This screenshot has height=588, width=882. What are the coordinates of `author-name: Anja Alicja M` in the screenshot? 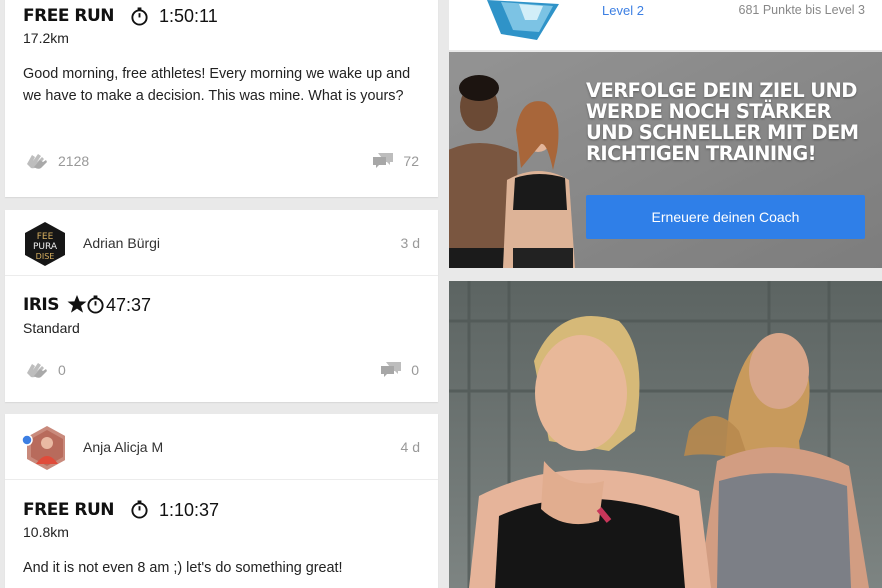 It's located at (123, 447).